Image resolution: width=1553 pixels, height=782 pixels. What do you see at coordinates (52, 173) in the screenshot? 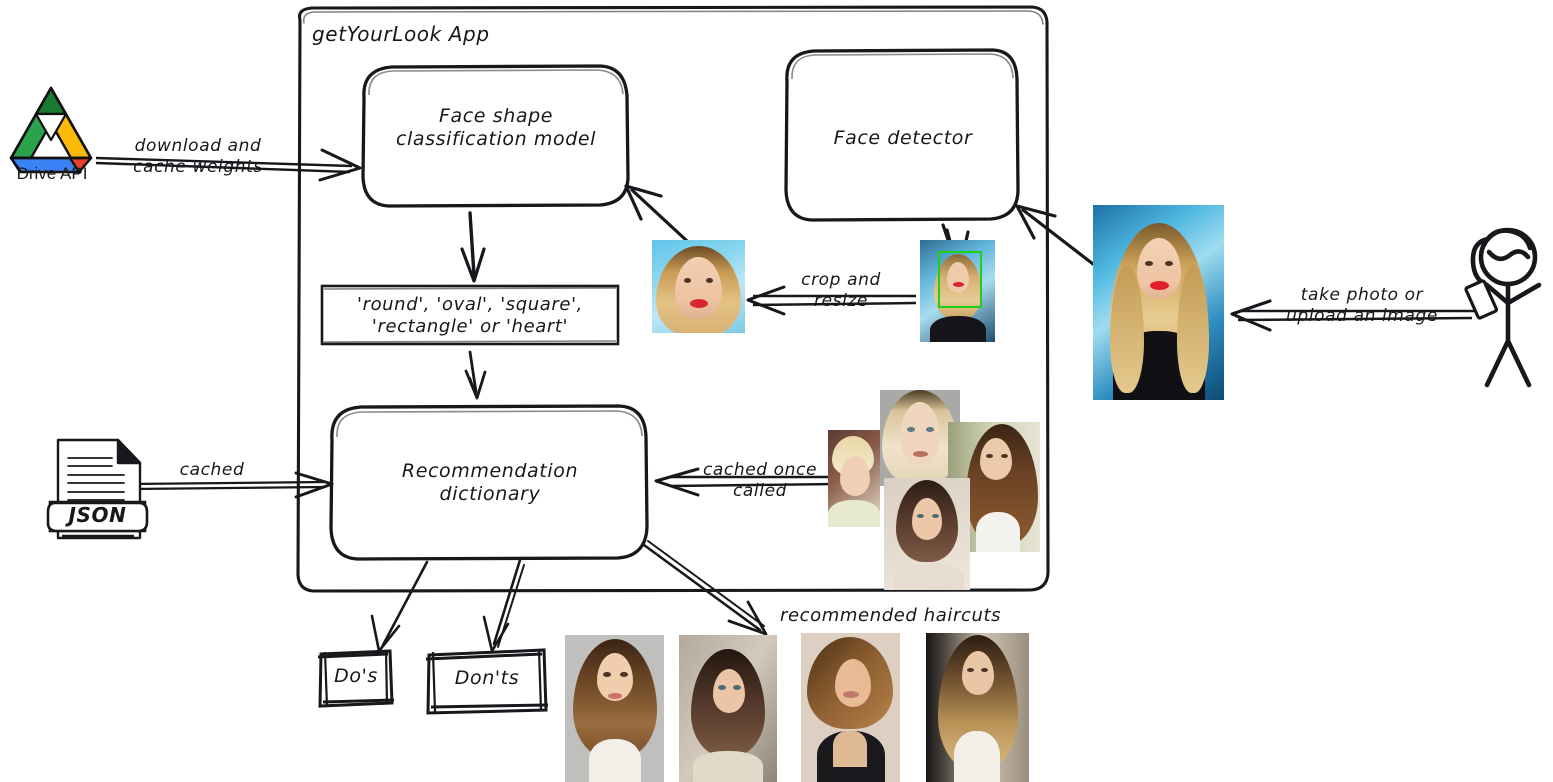
I see `drive-api-label: Drive API` at bounding box center [52, 173].